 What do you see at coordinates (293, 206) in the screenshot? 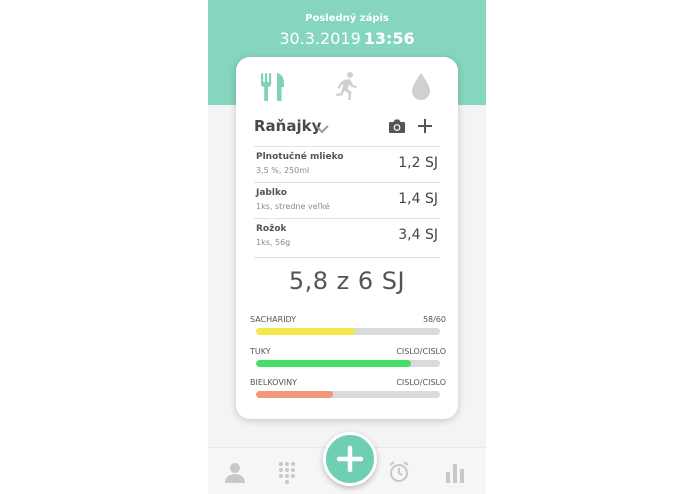
I see `food-detail: 1ks, stredne veľké` at bounding box center [293, 206].